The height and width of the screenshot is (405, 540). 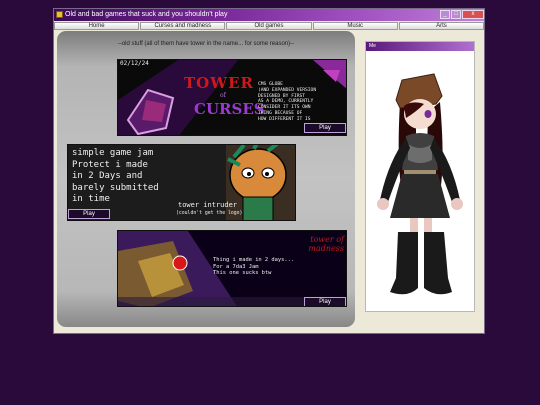 What do you see at coordinates (223, 95) in the screenshot?
I see `logo-of: of` at bounding box center [223, 95].